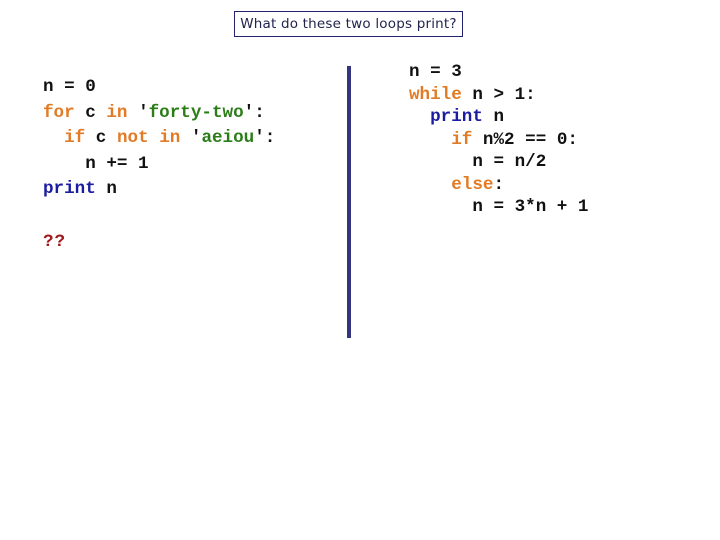 This screenshot has height=540, width=720. I want to click on code-line: n += 1, so click(159, 165).